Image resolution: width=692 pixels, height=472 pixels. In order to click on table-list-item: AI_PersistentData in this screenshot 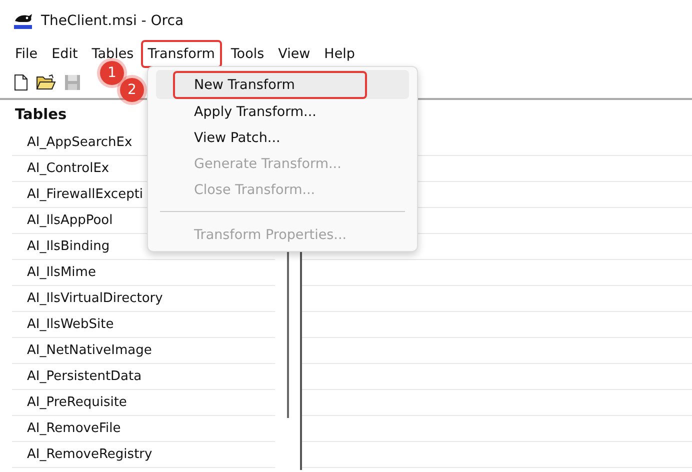, I will do `click(143, 377)`.